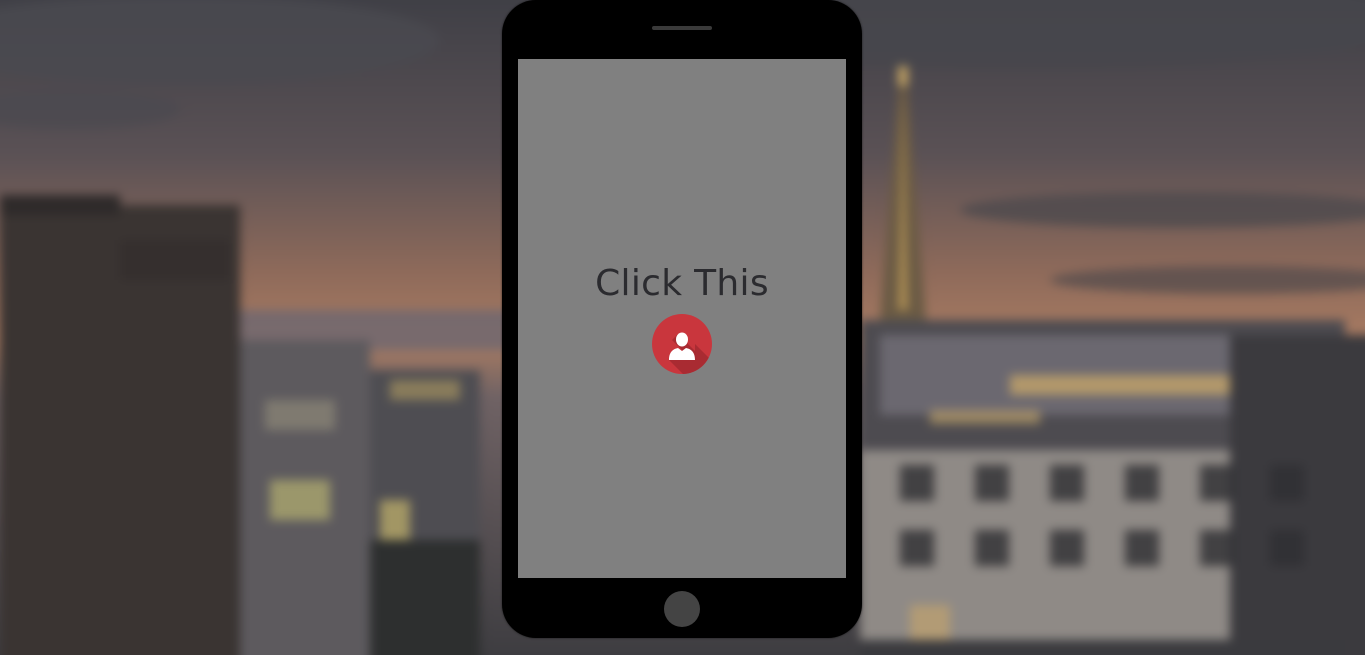 The width and height of the screenshot is (1365, 655). Describe the element at coordinates (682, 609) in the screenshot. I see `home-button` at that location.